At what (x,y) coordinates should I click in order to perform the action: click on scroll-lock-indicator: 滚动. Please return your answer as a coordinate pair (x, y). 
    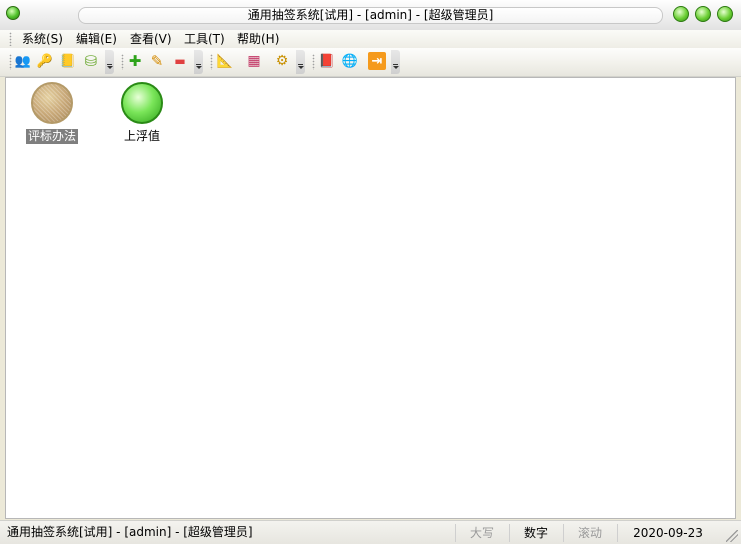
    Looking at the image, I should click on (589, 533).